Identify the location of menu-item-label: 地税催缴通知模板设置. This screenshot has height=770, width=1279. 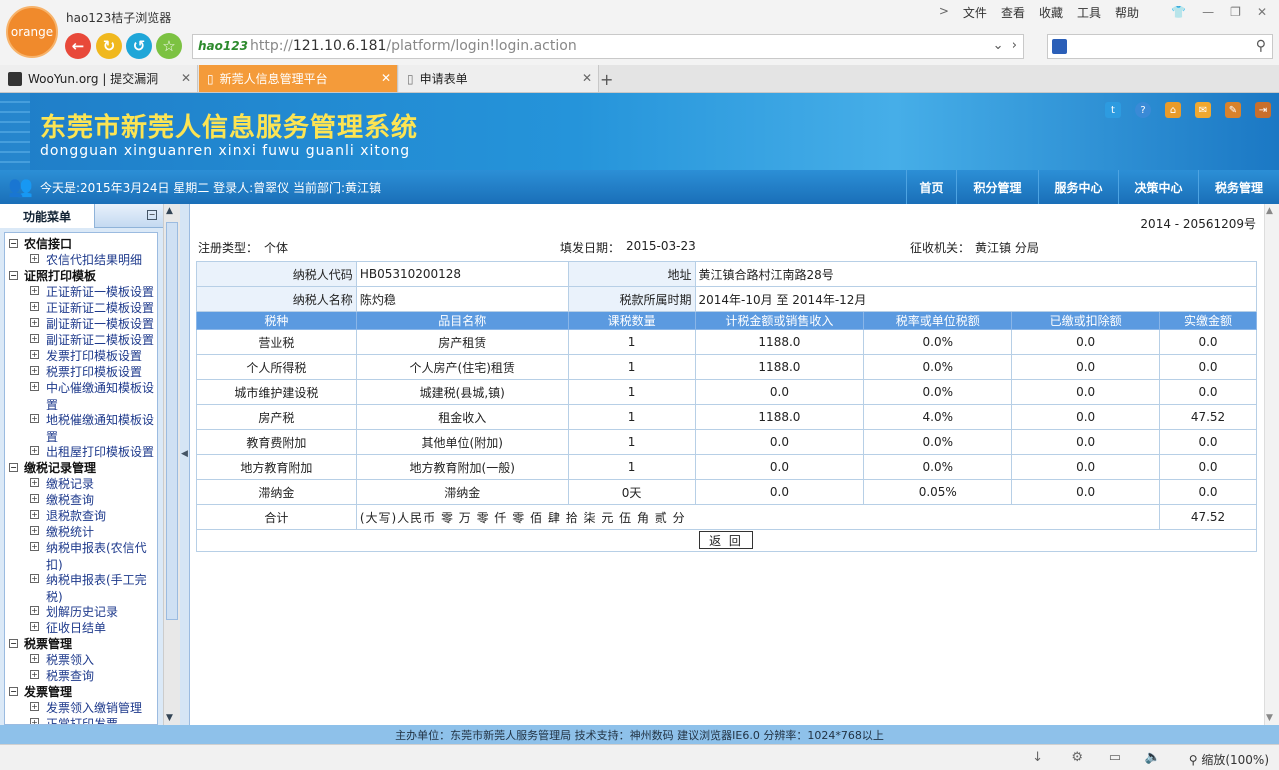
(100, 428).